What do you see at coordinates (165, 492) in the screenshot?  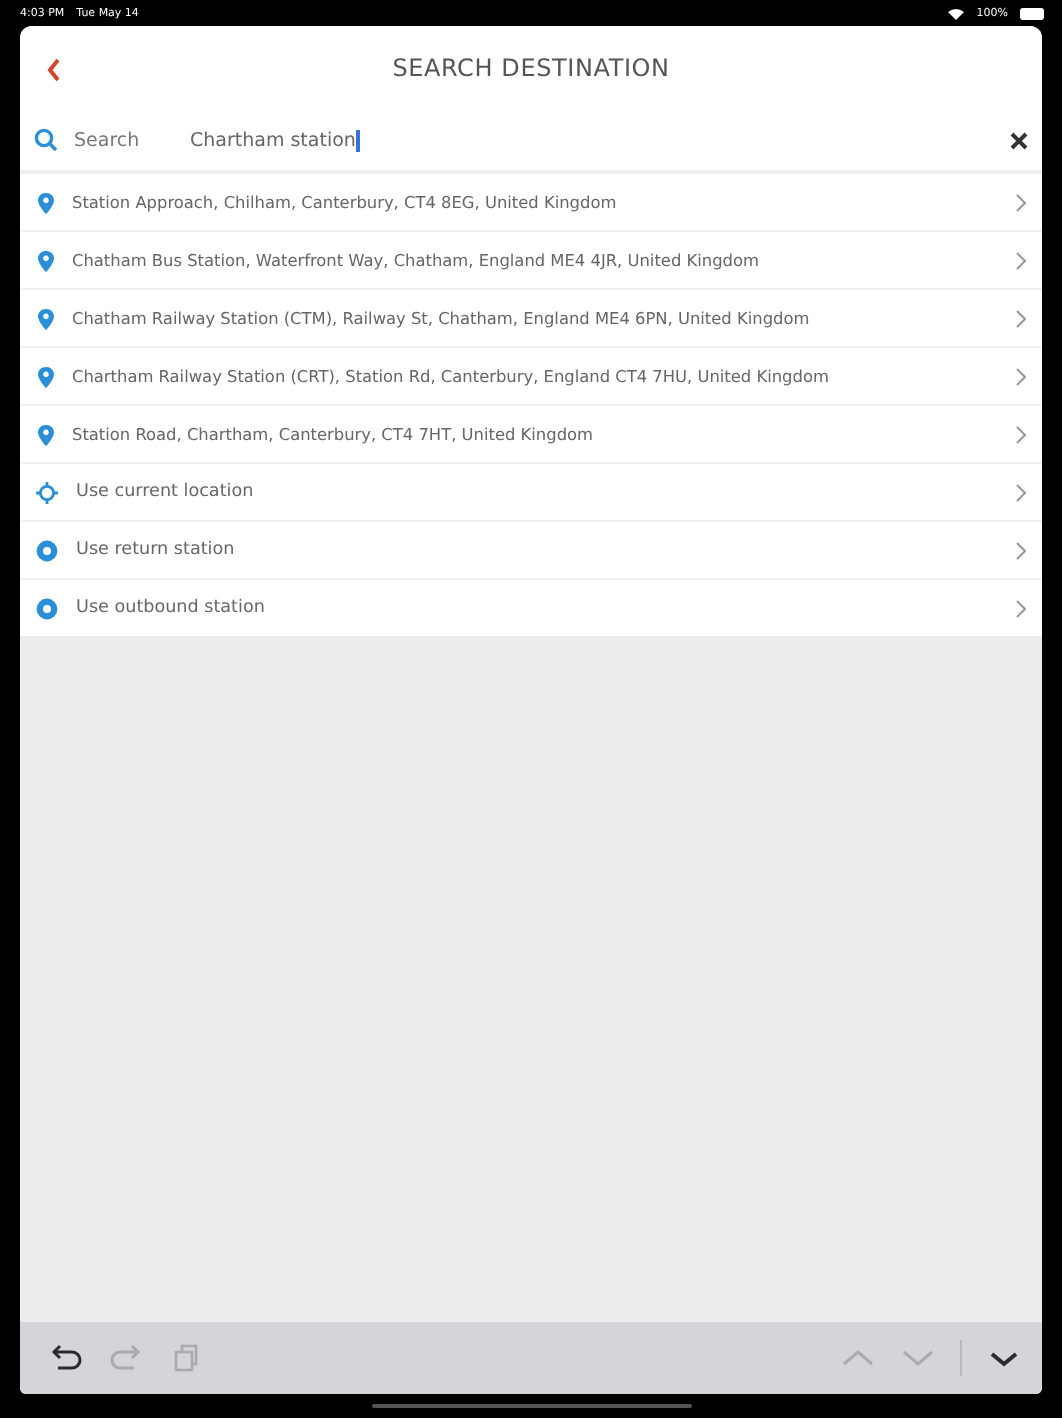 I see `result-text: Use current location` at bounding box center [165, 492].